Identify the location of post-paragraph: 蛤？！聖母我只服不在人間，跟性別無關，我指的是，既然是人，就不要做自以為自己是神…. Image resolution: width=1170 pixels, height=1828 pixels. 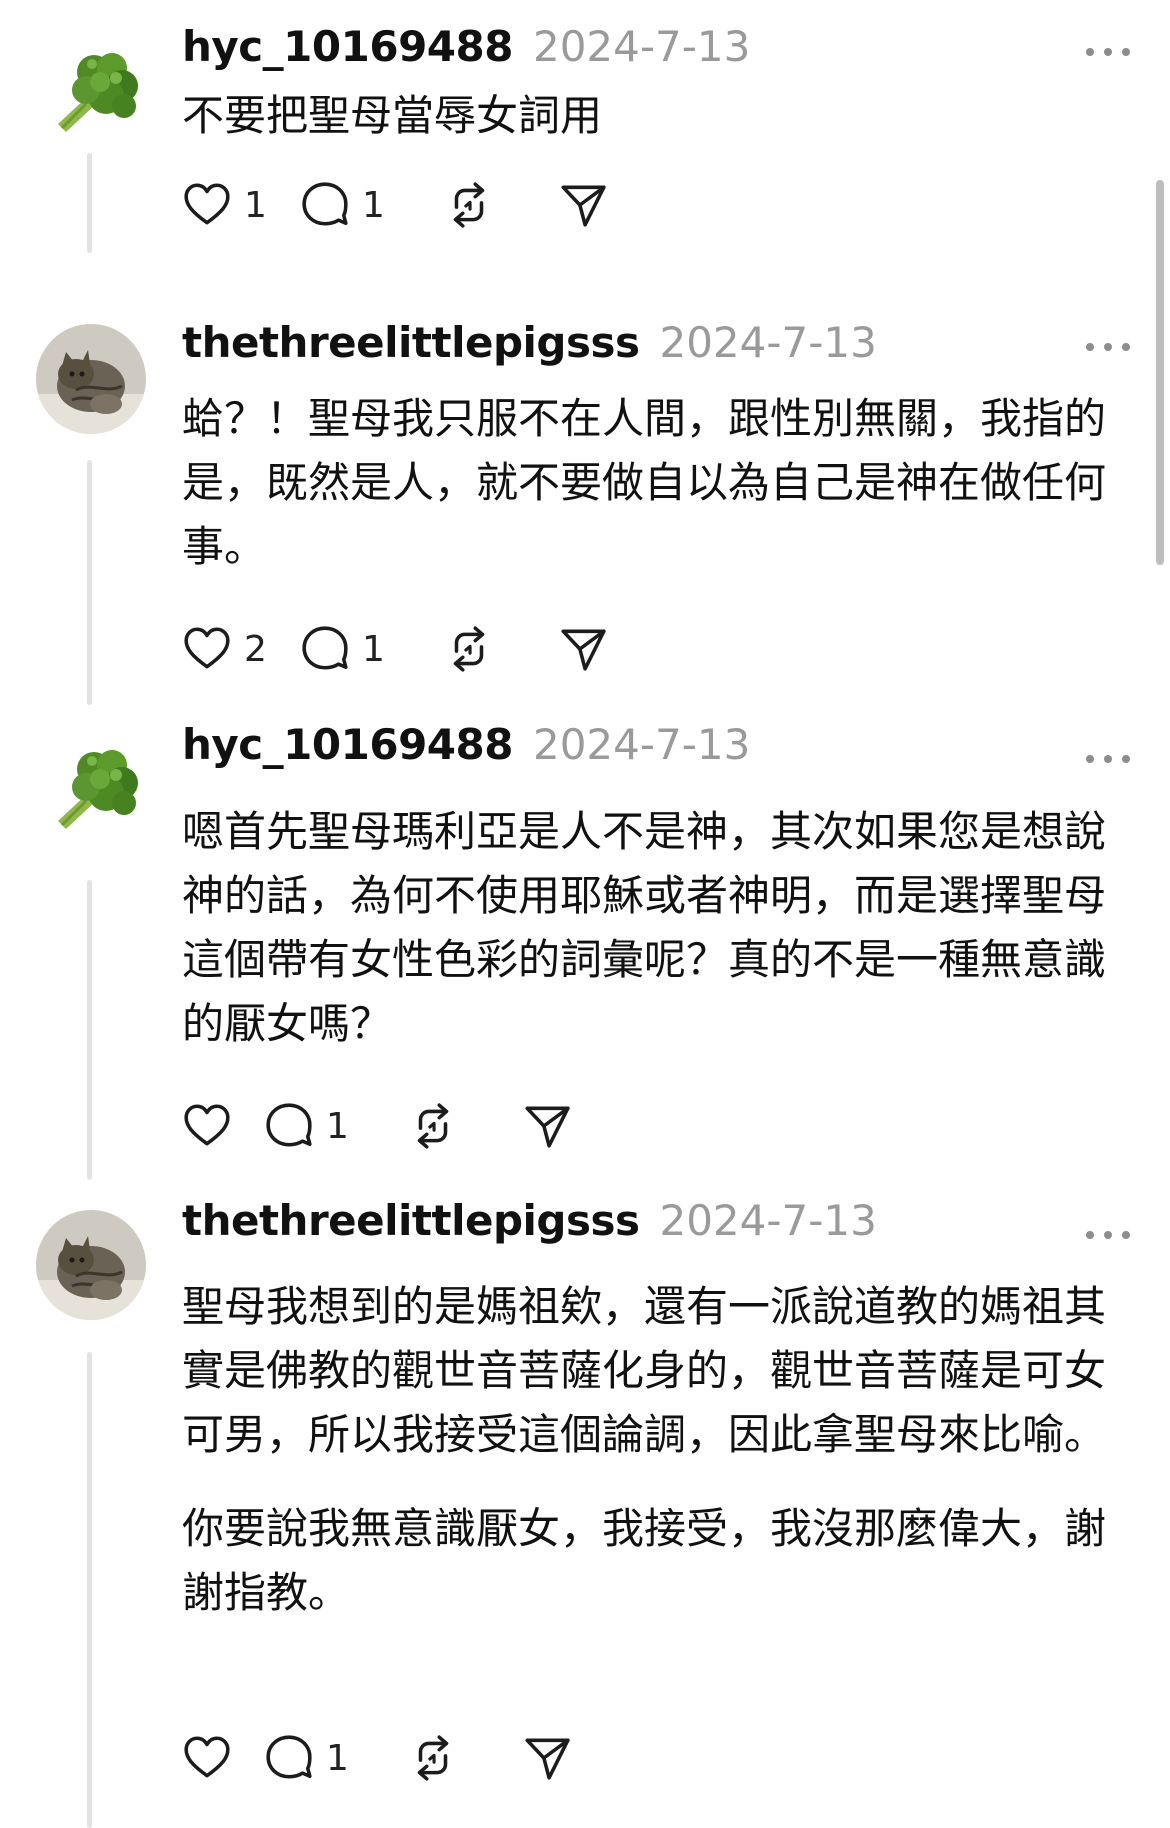
(644, 482).